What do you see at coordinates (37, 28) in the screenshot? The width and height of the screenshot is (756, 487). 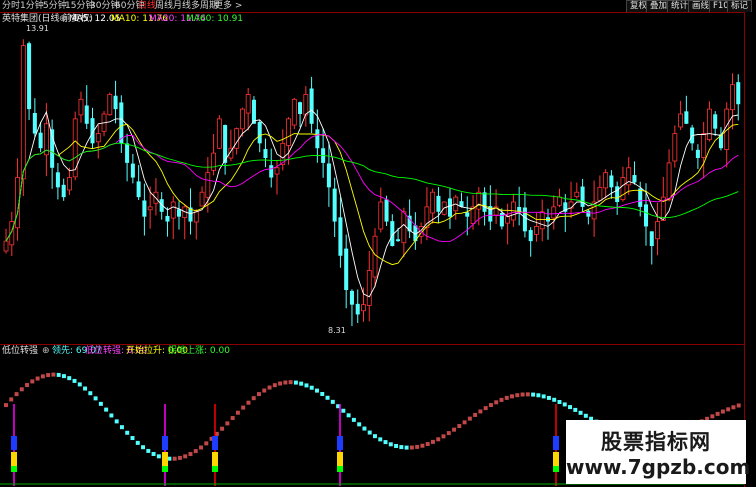 I see `high-price-label: 13.91` at bounding box center [37, 28].